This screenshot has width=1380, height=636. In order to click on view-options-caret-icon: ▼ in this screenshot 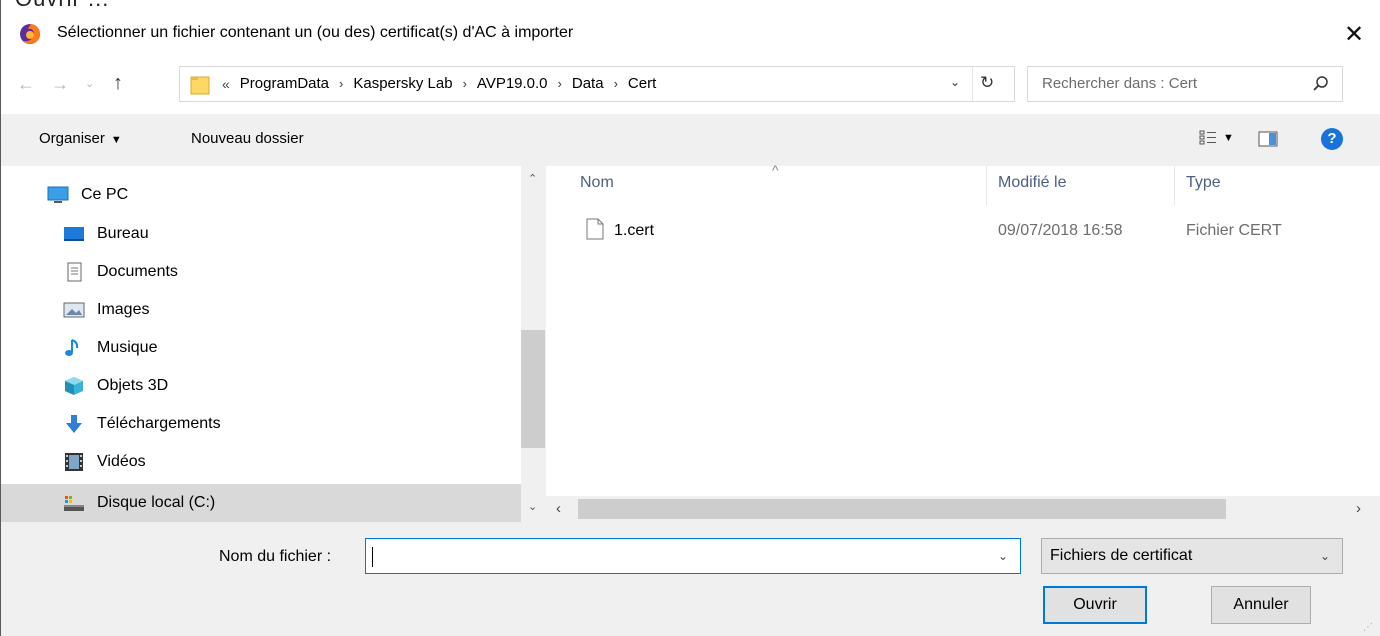, I will do `click(1228, 138)`.